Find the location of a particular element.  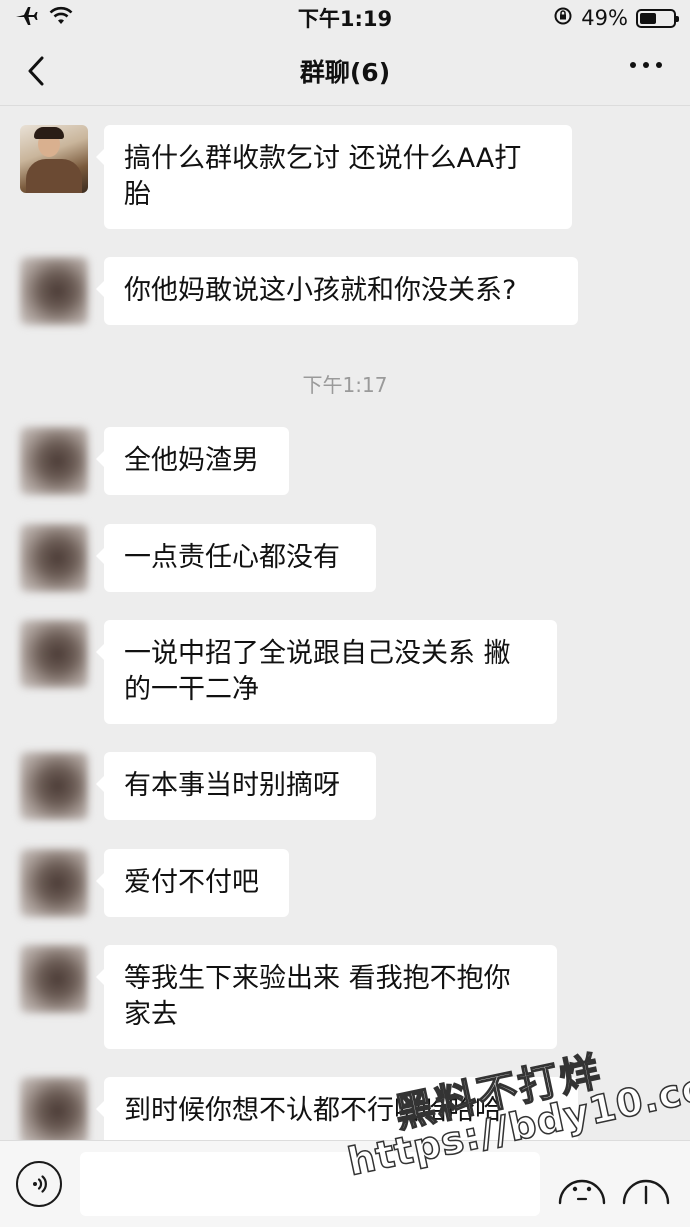

message-timestamp: 下午1:17 is located at coordinates (345, 385).